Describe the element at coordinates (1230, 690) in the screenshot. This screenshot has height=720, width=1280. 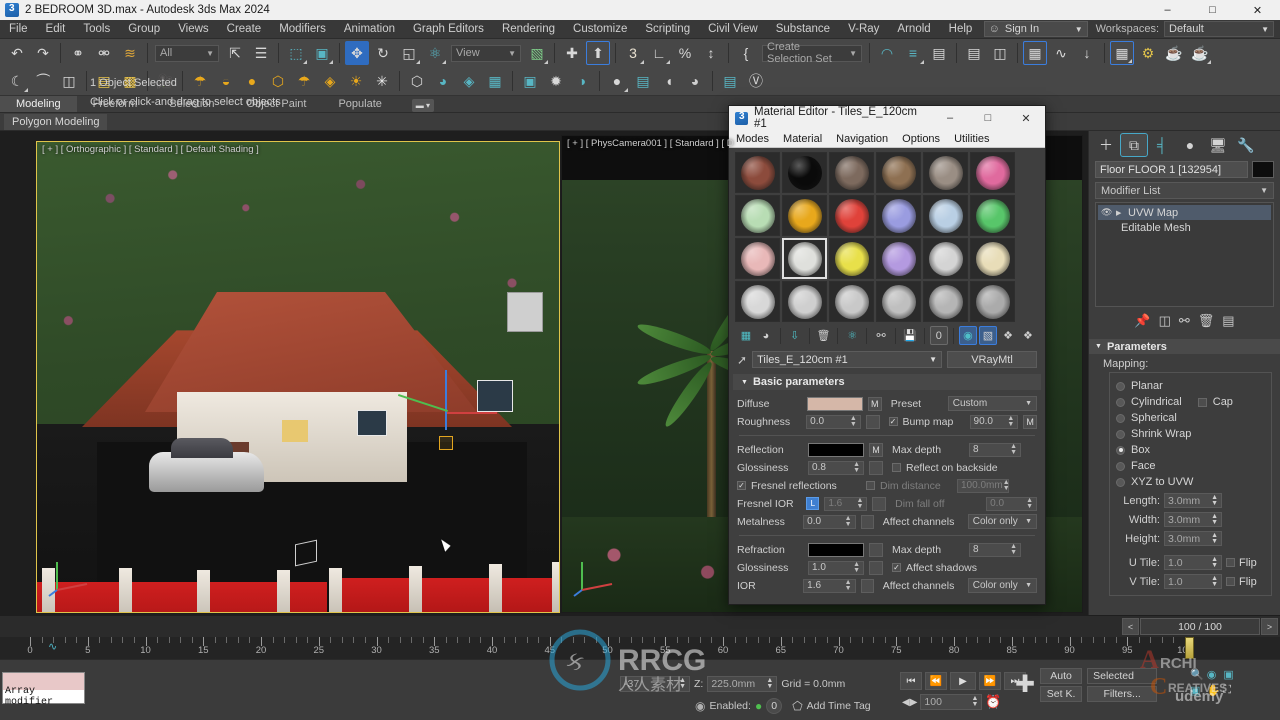
I see `maximize-viewport-icon: ⛶` at that location.